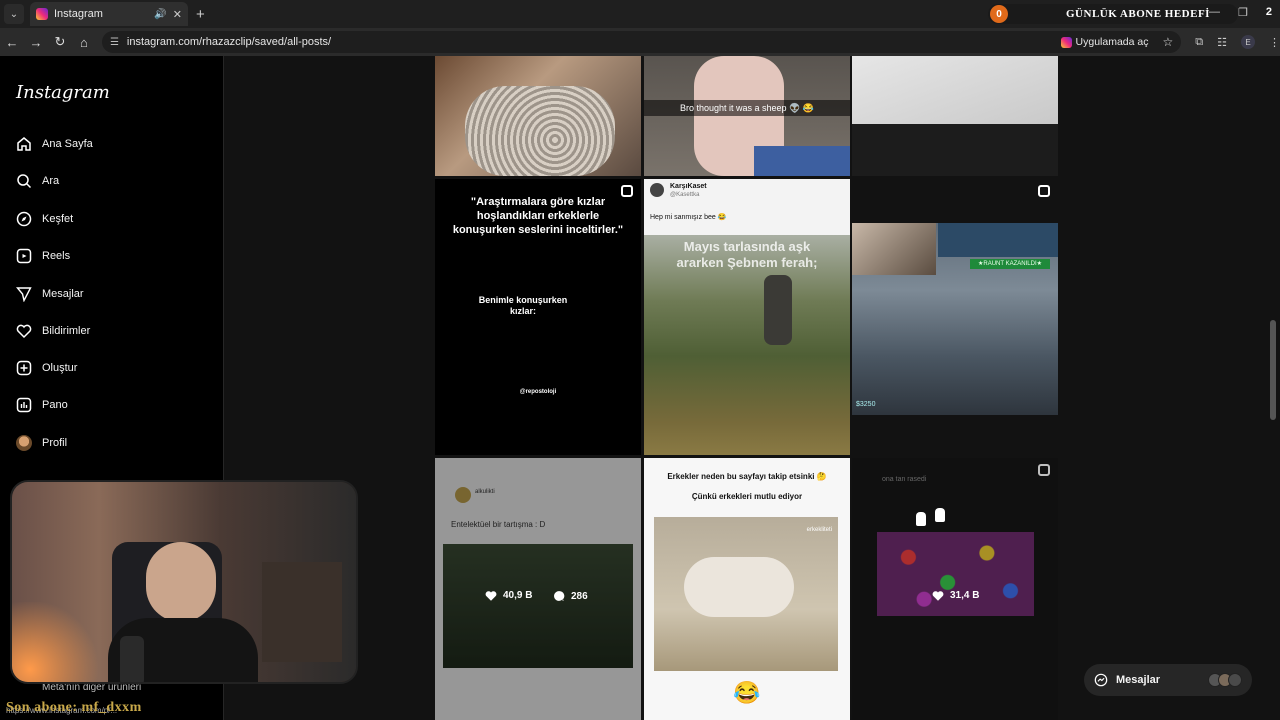 Image resolution: width=1280 pixels, height=720 pixels. Describe the element at coordinates (1248, 42) in the screenshot. I see `profile-avatar-button: E` at that location.